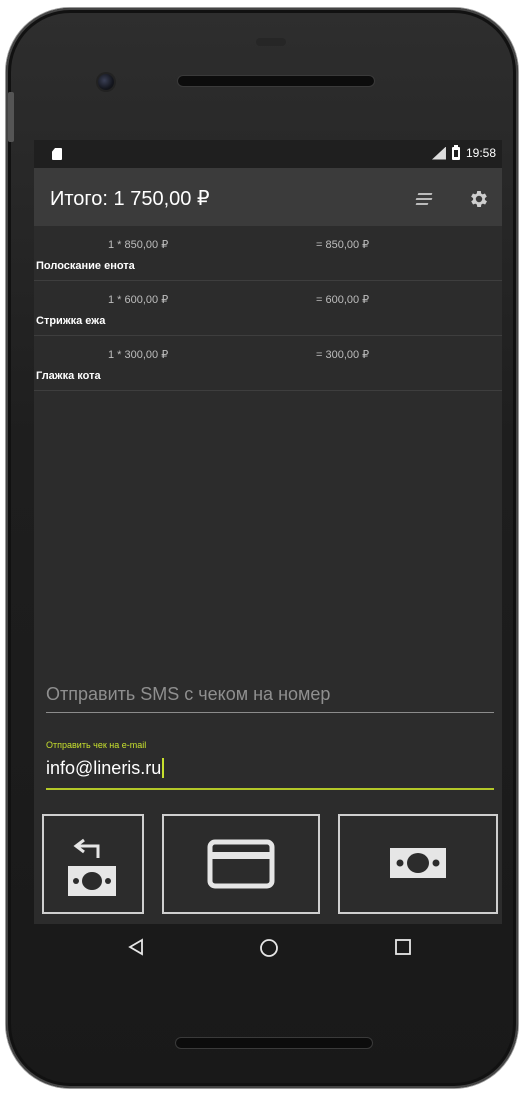  Describe the element at coordinates (269, 948) in the screenshot. I see `home-circle-icon` at that location.